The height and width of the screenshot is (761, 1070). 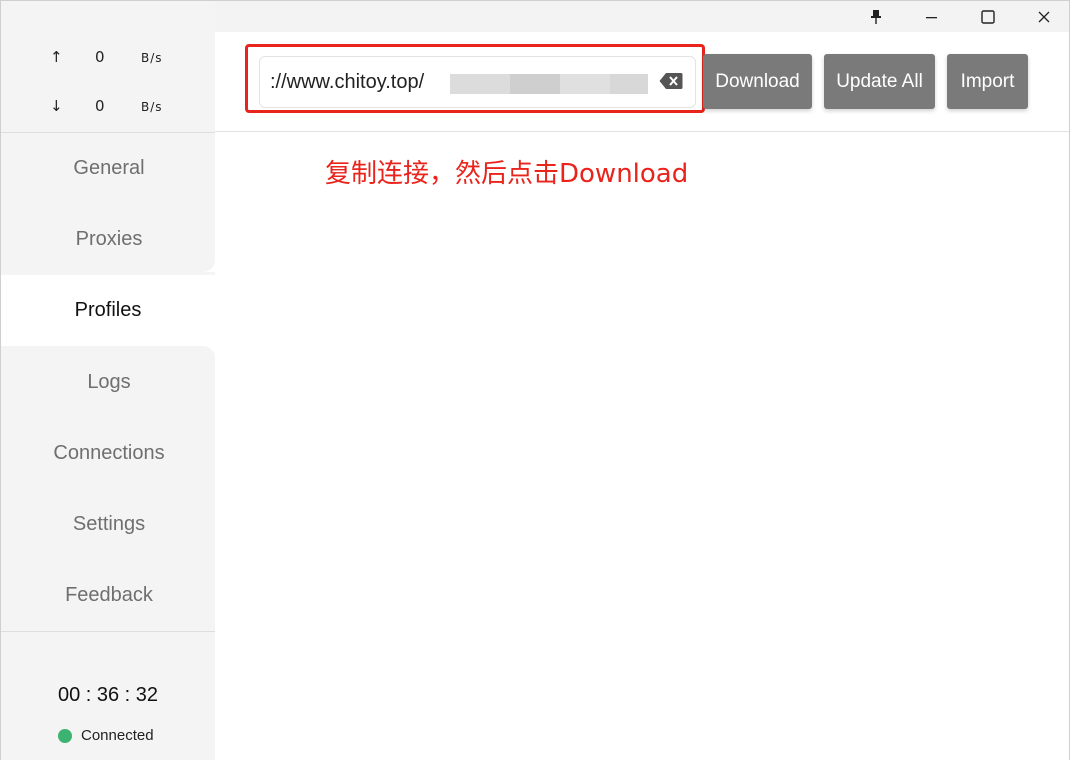 What do you see at coordinates (109, 168) in the screenshot?
I see `sidebar-item-general: General` at bounding box center [109, 168].